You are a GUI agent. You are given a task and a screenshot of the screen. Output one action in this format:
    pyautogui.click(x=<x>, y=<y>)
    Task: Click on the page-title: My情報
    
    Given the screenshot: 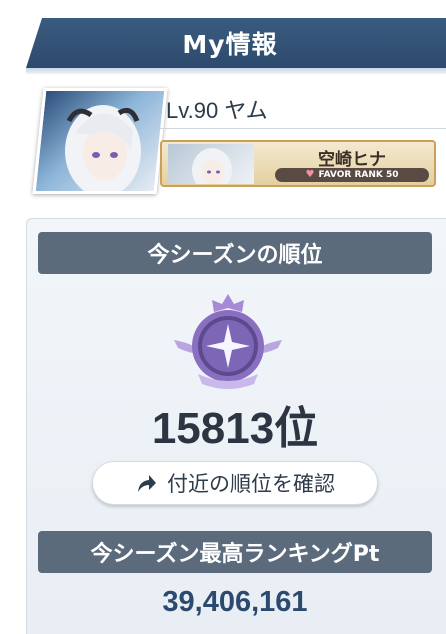 What is the action you would take?
    pyautogui.click(x=230, y=44)
    